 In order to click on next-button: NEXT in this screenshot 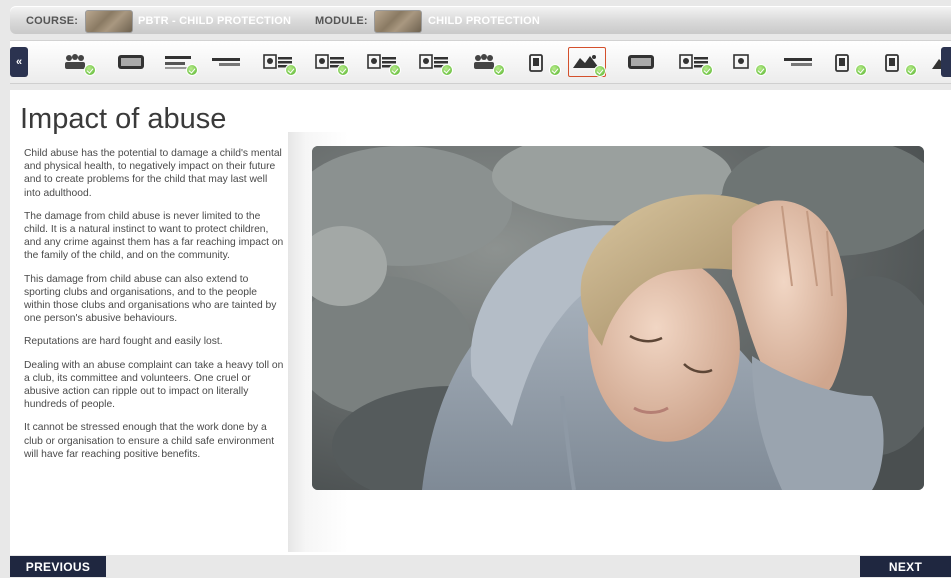, I will do `click(905, 566)`.